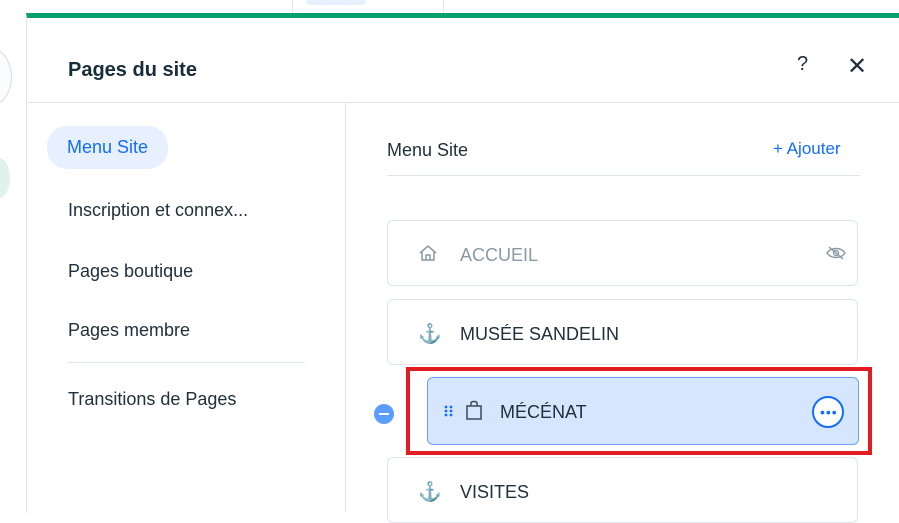  What do you see at coordinates (802, 64) in the screenshot?
I see `help-button: ?` at bounding box center [802, 64].